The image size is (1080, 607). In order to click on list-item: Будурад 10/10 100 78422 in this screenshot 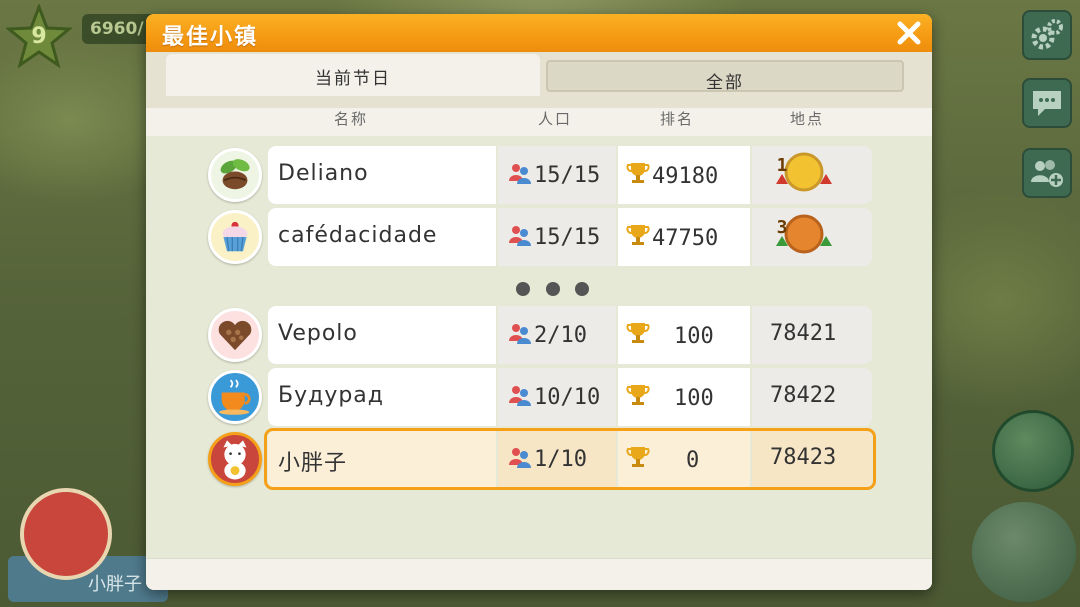, I will do `click(540, 397)`.